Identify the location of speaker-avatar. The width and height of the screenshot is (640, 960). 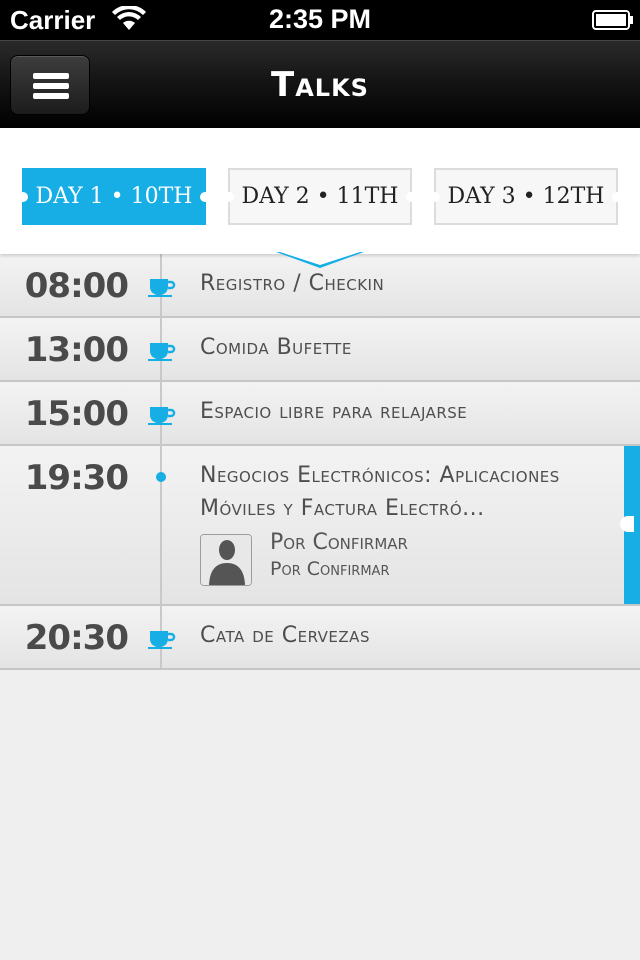
(226, 560).